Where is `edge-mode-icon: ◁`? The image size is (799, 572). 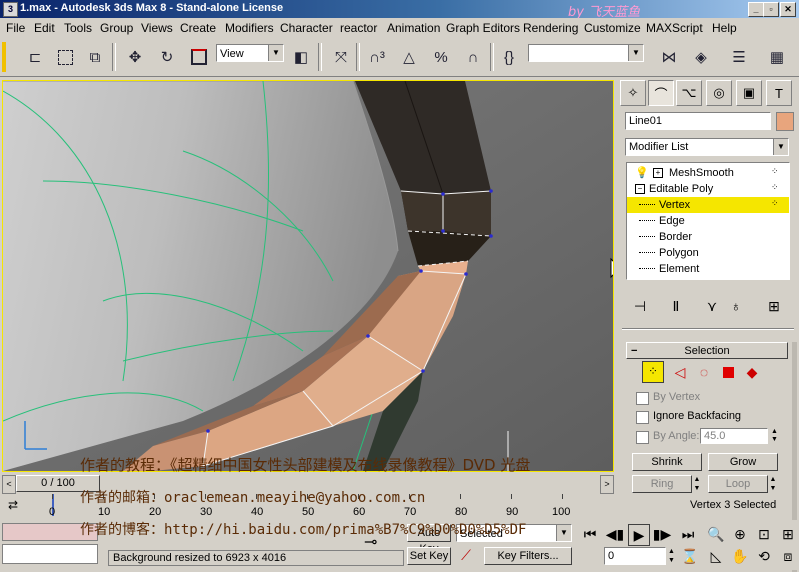
edge-mode-icon: ◁ is located at coordinates (680, 372).